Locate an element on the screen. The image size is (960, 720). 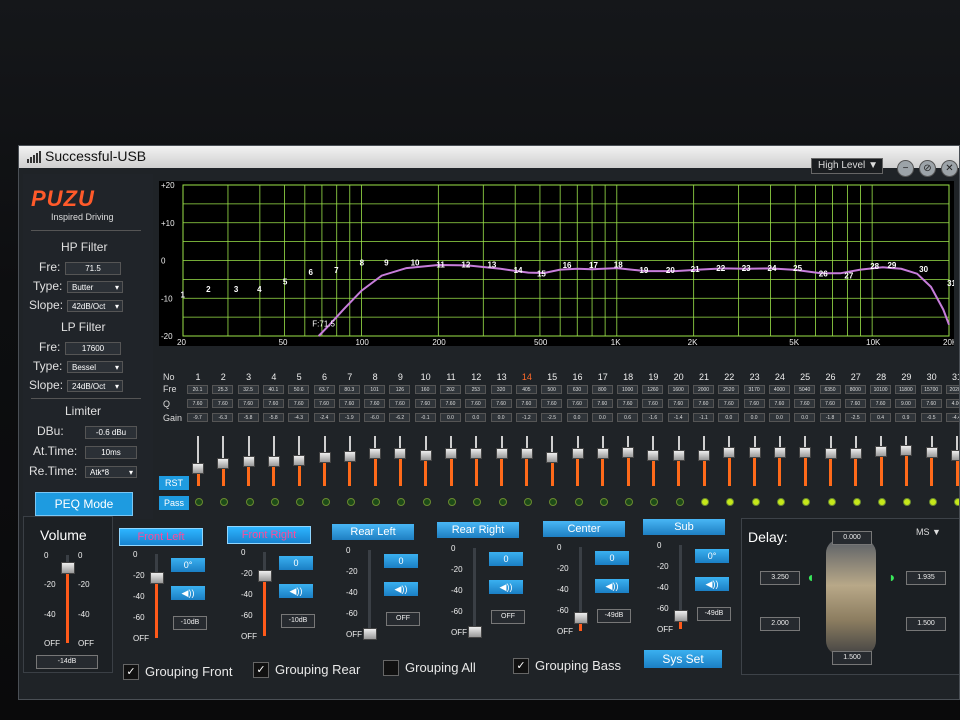
band-fre-field: 253 is located at coordinates (476, 389).